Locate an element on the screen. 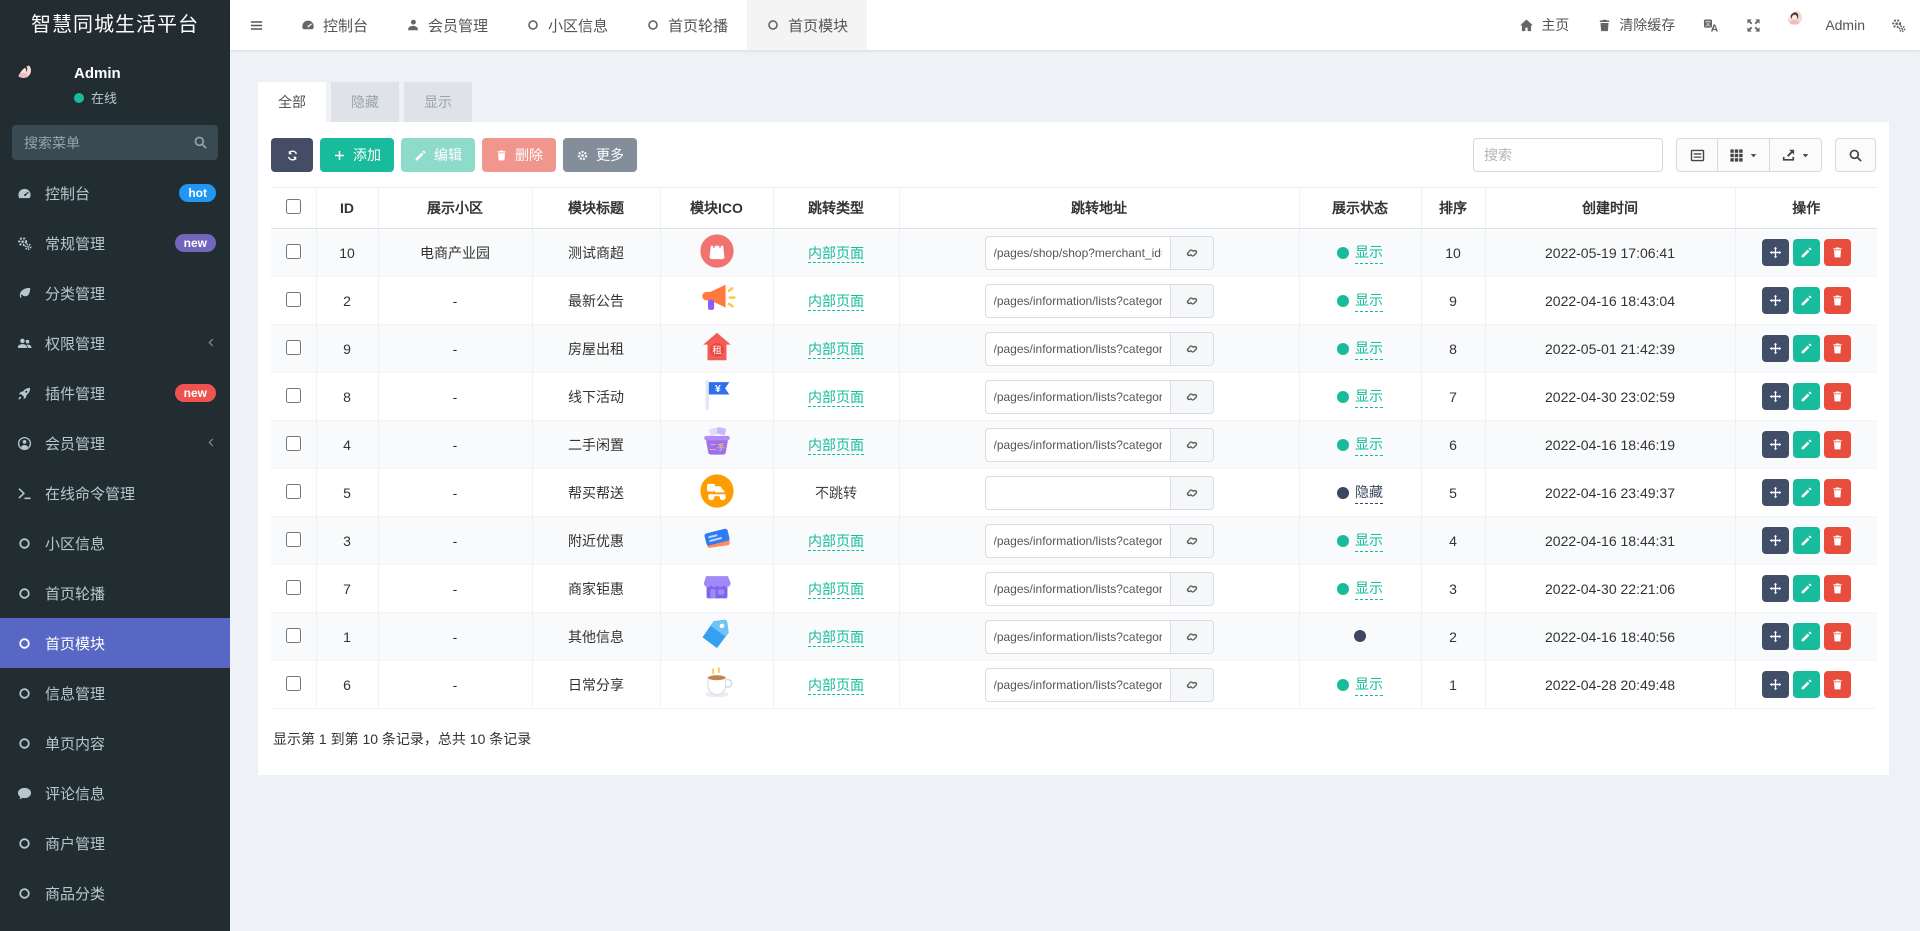 The height and width of the screenshot is (931, 1920). add-button: 添加 is located at coordinates (357, 155).